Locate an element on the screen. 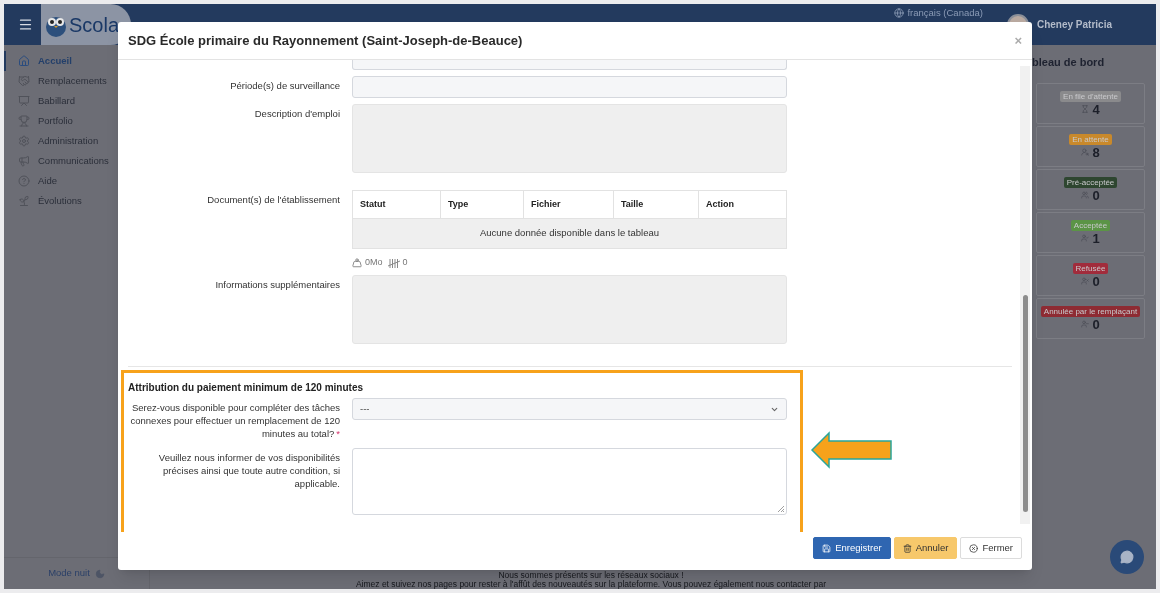 This screenshot has width=1160, height=593. trophy-icon is located at coordinates (24, 121).